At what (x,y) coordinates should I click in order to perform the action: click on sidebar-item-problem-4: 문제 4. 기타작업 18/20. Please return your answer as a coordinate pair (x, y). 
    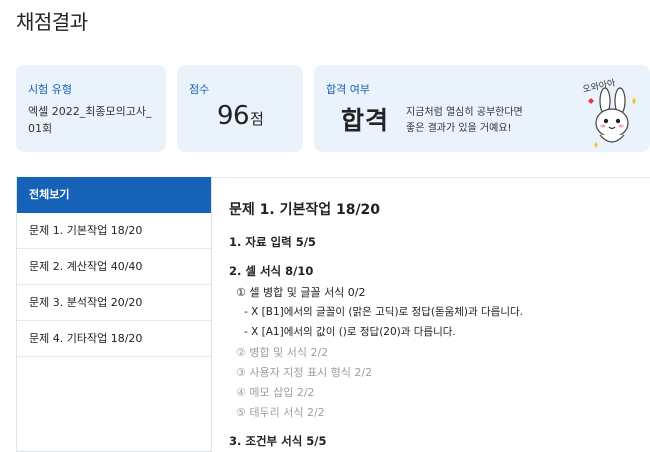
    Looking at the image, I should click on (114, 339).